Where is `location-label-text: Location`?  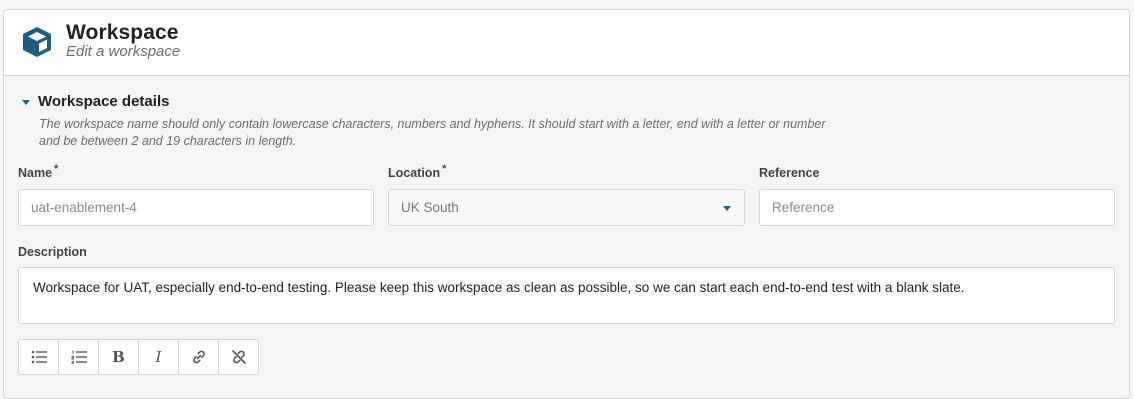 location-label-text: Location is located at coordinates (414, 173).